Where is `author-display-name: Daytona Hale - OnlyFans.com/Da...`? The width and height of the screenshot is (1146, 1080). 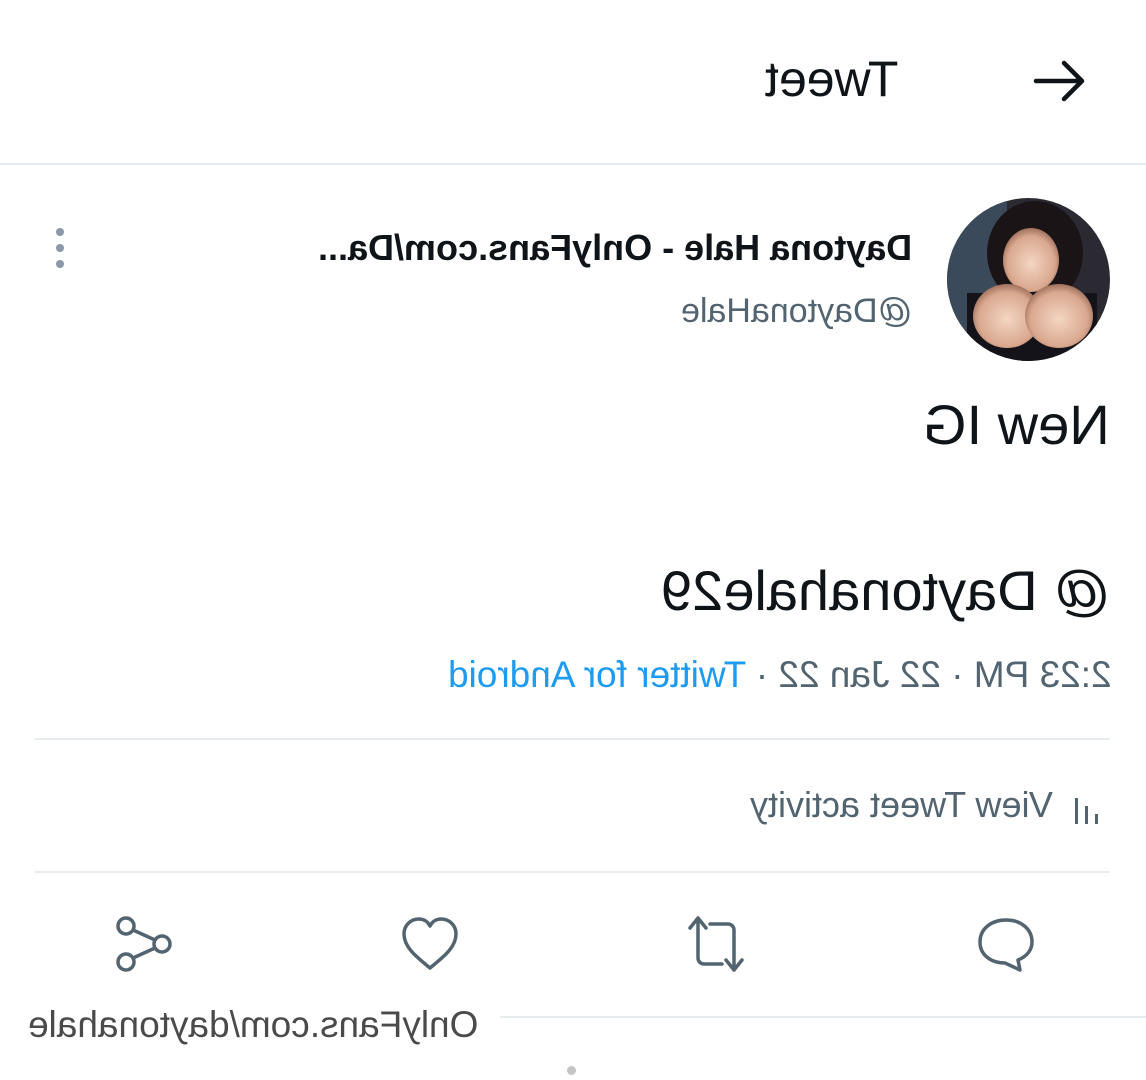
author-display-name: Daytona Hale - OnlyFans.com/Da... is located at coordinates (542, 248).